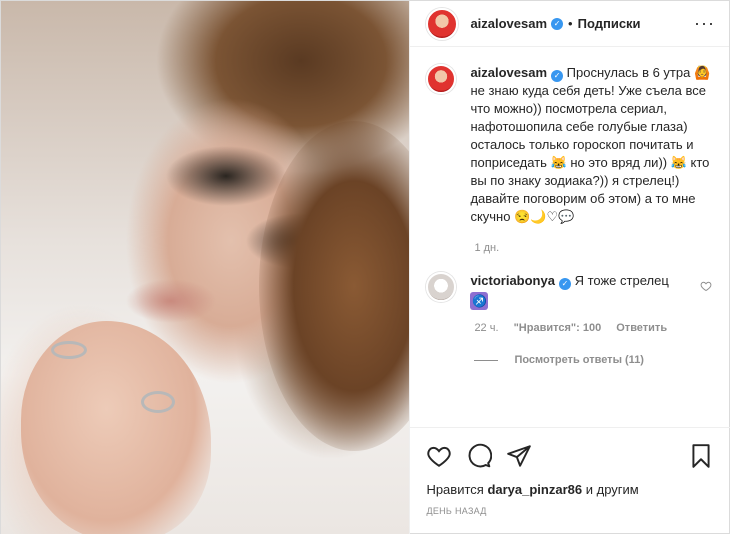  What do you see at coordinates (455, 489) in the screenshot?
I see `likes-prefix: Нравится` at bounding box center [455, 489].